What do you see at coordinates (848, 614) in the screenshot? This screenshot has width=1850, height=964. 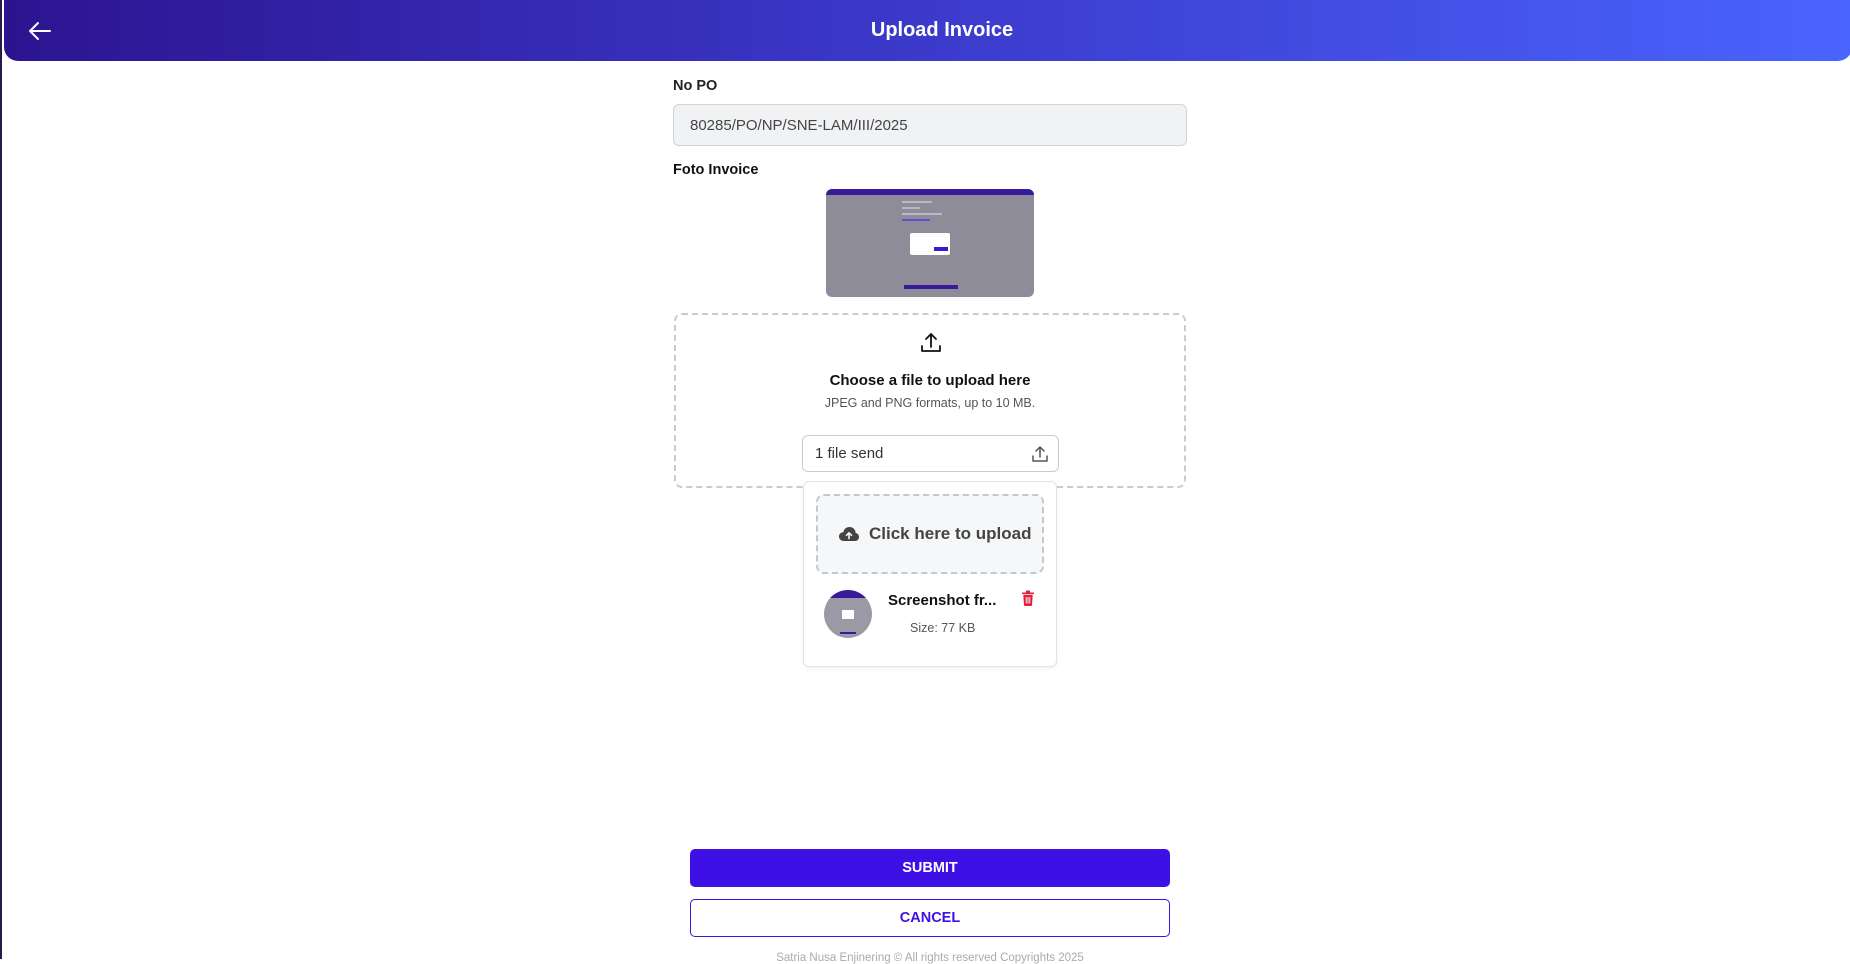 I see `file-thumbnail` at bounding box center [848, 614].